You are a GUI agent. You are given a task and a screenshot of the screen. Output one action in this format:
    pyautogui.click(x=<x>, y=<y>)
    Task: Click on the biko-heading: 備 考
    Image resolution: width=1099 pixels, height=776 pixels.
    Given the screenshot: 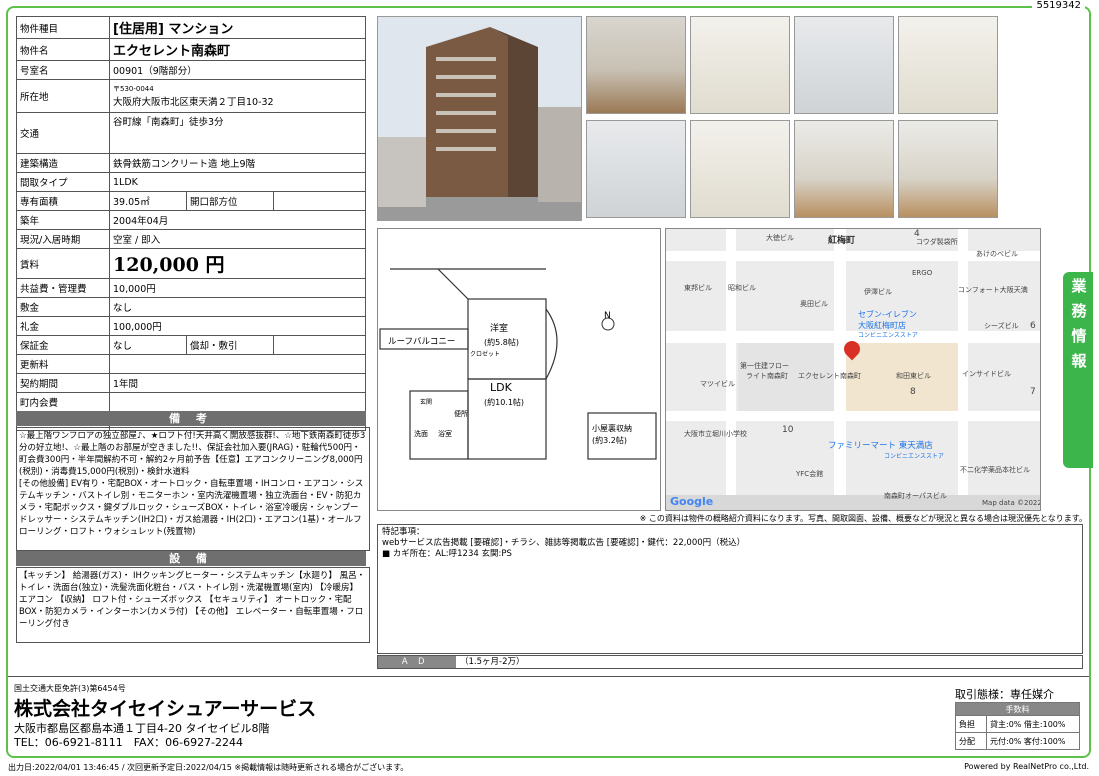 What is the action you would take?
    pyautogui.click(x=191, y=418)
    